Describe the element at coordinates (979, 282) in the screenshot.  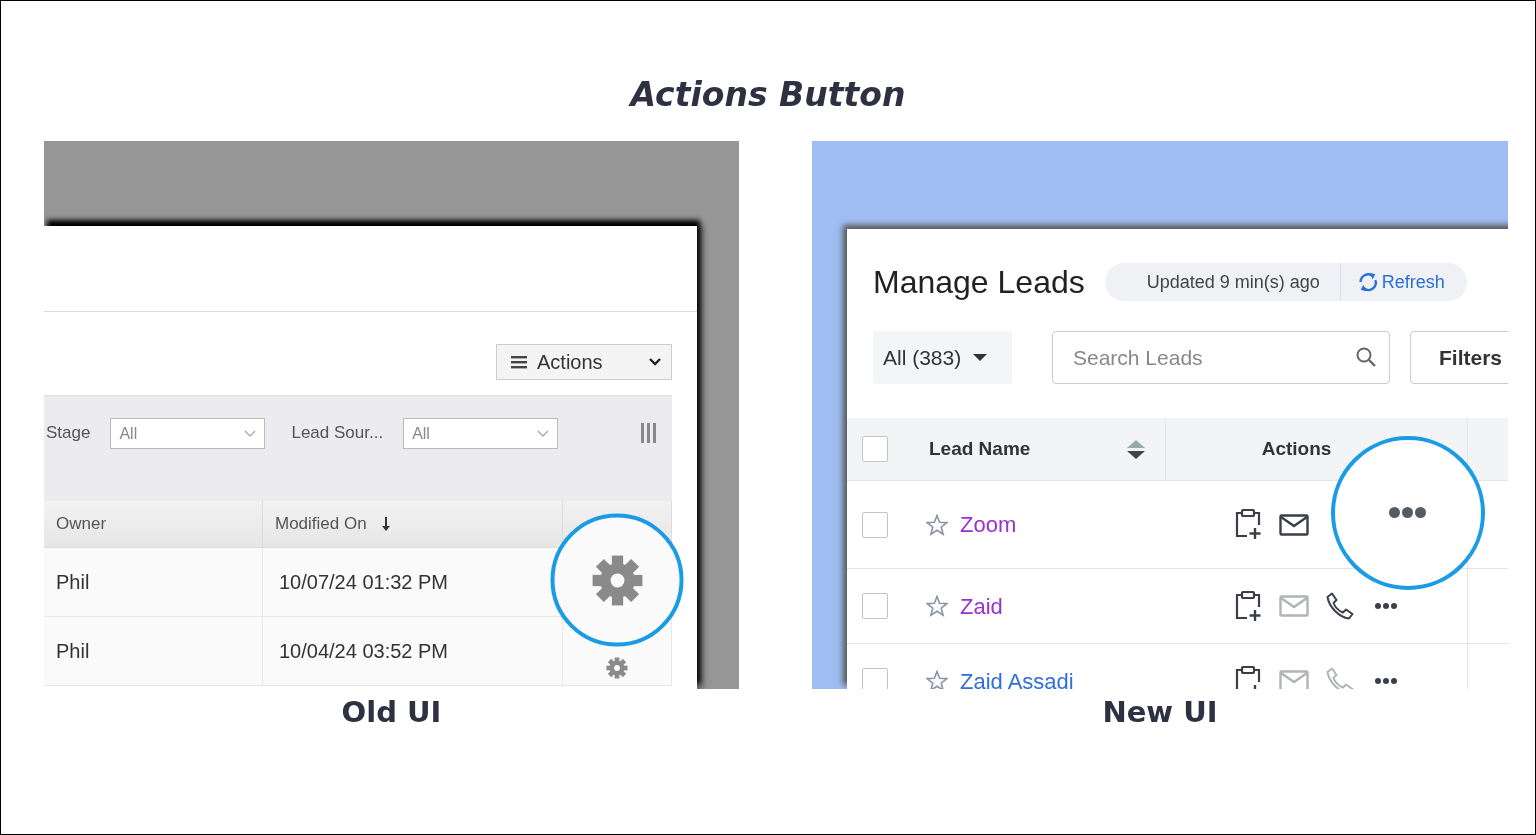
I see `page-heading: Manage Leads` at that location.